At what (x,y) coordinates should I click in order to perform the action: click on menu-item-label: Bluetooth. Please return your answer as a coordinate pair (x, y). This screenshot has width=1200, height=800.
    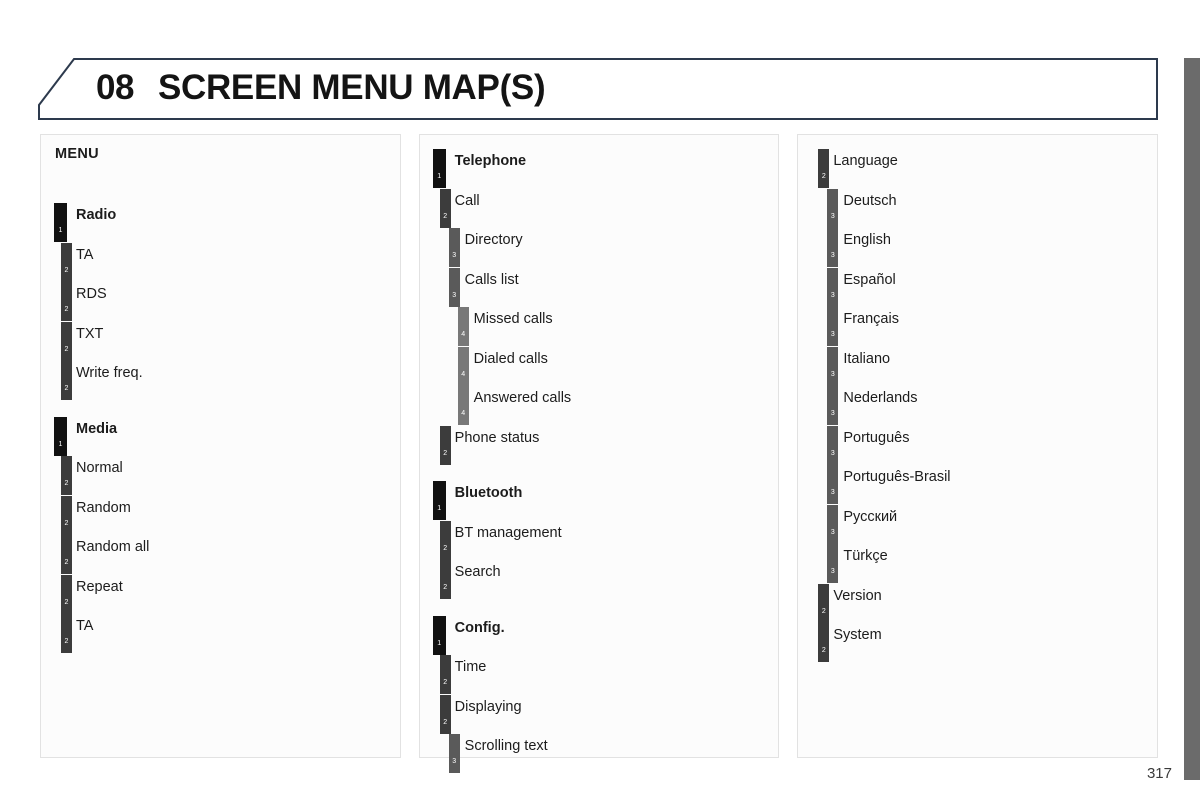
    Looking at the image, I should click on (488, 493).